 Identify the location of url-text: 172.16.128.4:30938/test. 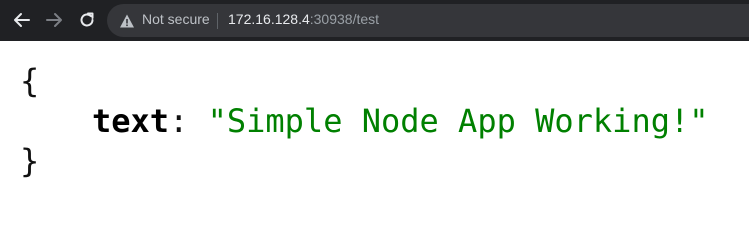
(303, 19).